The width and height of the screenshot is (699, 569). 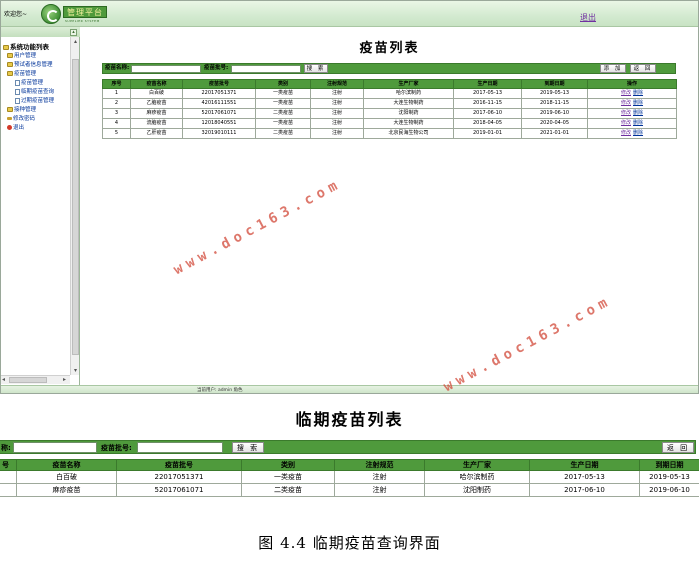 What do you see at coordinates (258, 227) in the screenshot?
I see `watermark-text: www.doc163.com` at bounding box center [258, 227].